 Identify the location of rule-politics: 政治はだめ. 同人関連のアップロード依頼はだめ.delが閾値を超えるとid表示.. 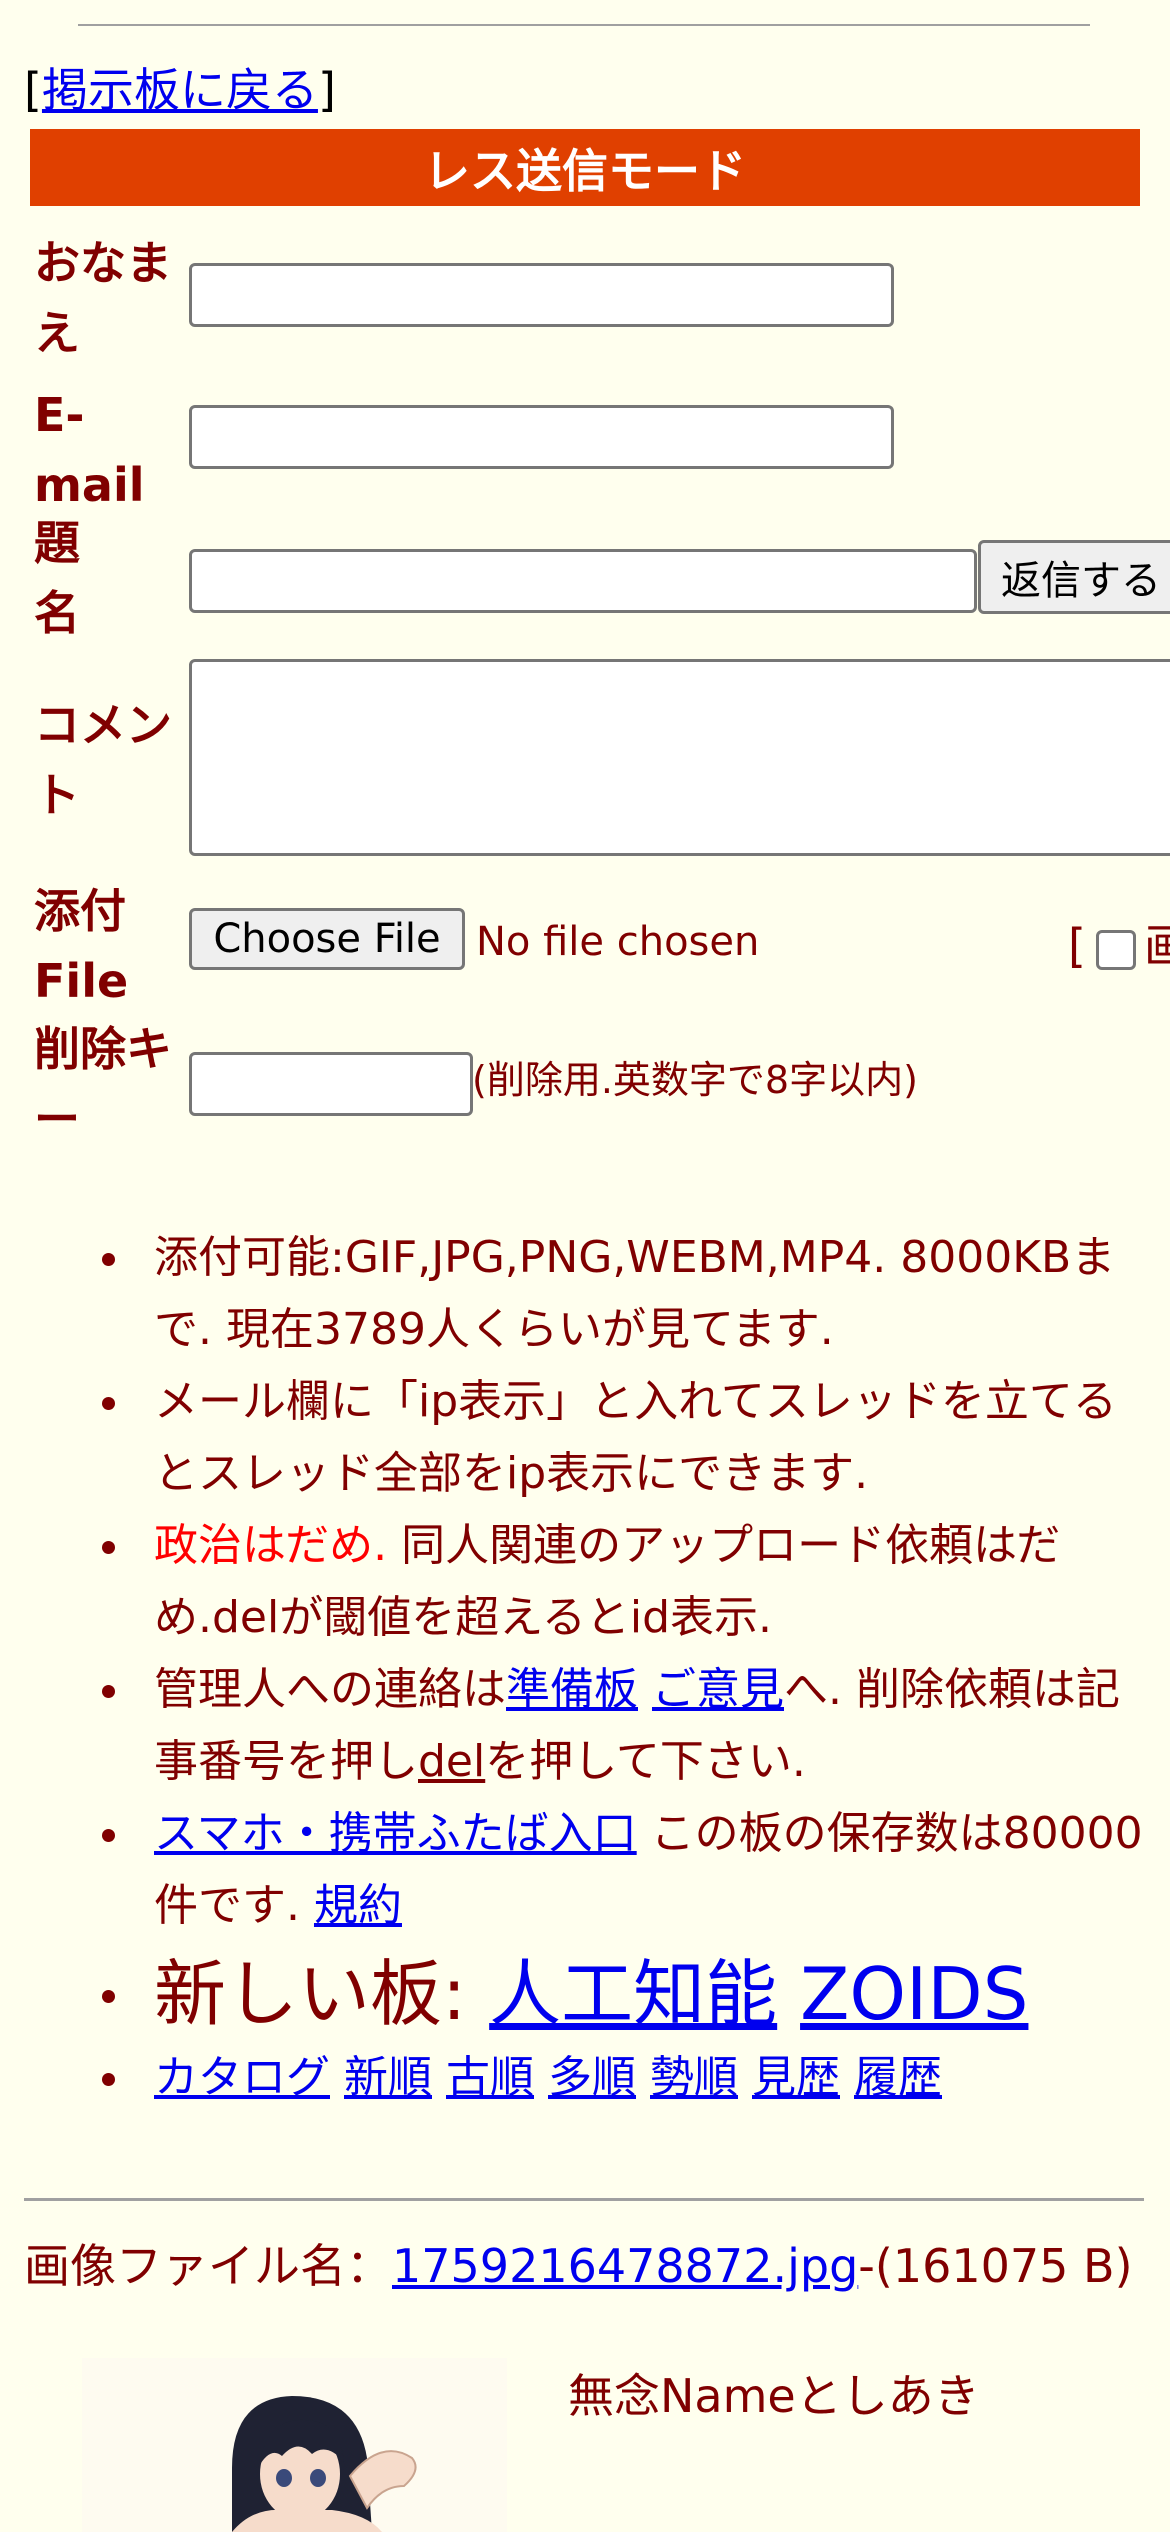
(585, 1582).